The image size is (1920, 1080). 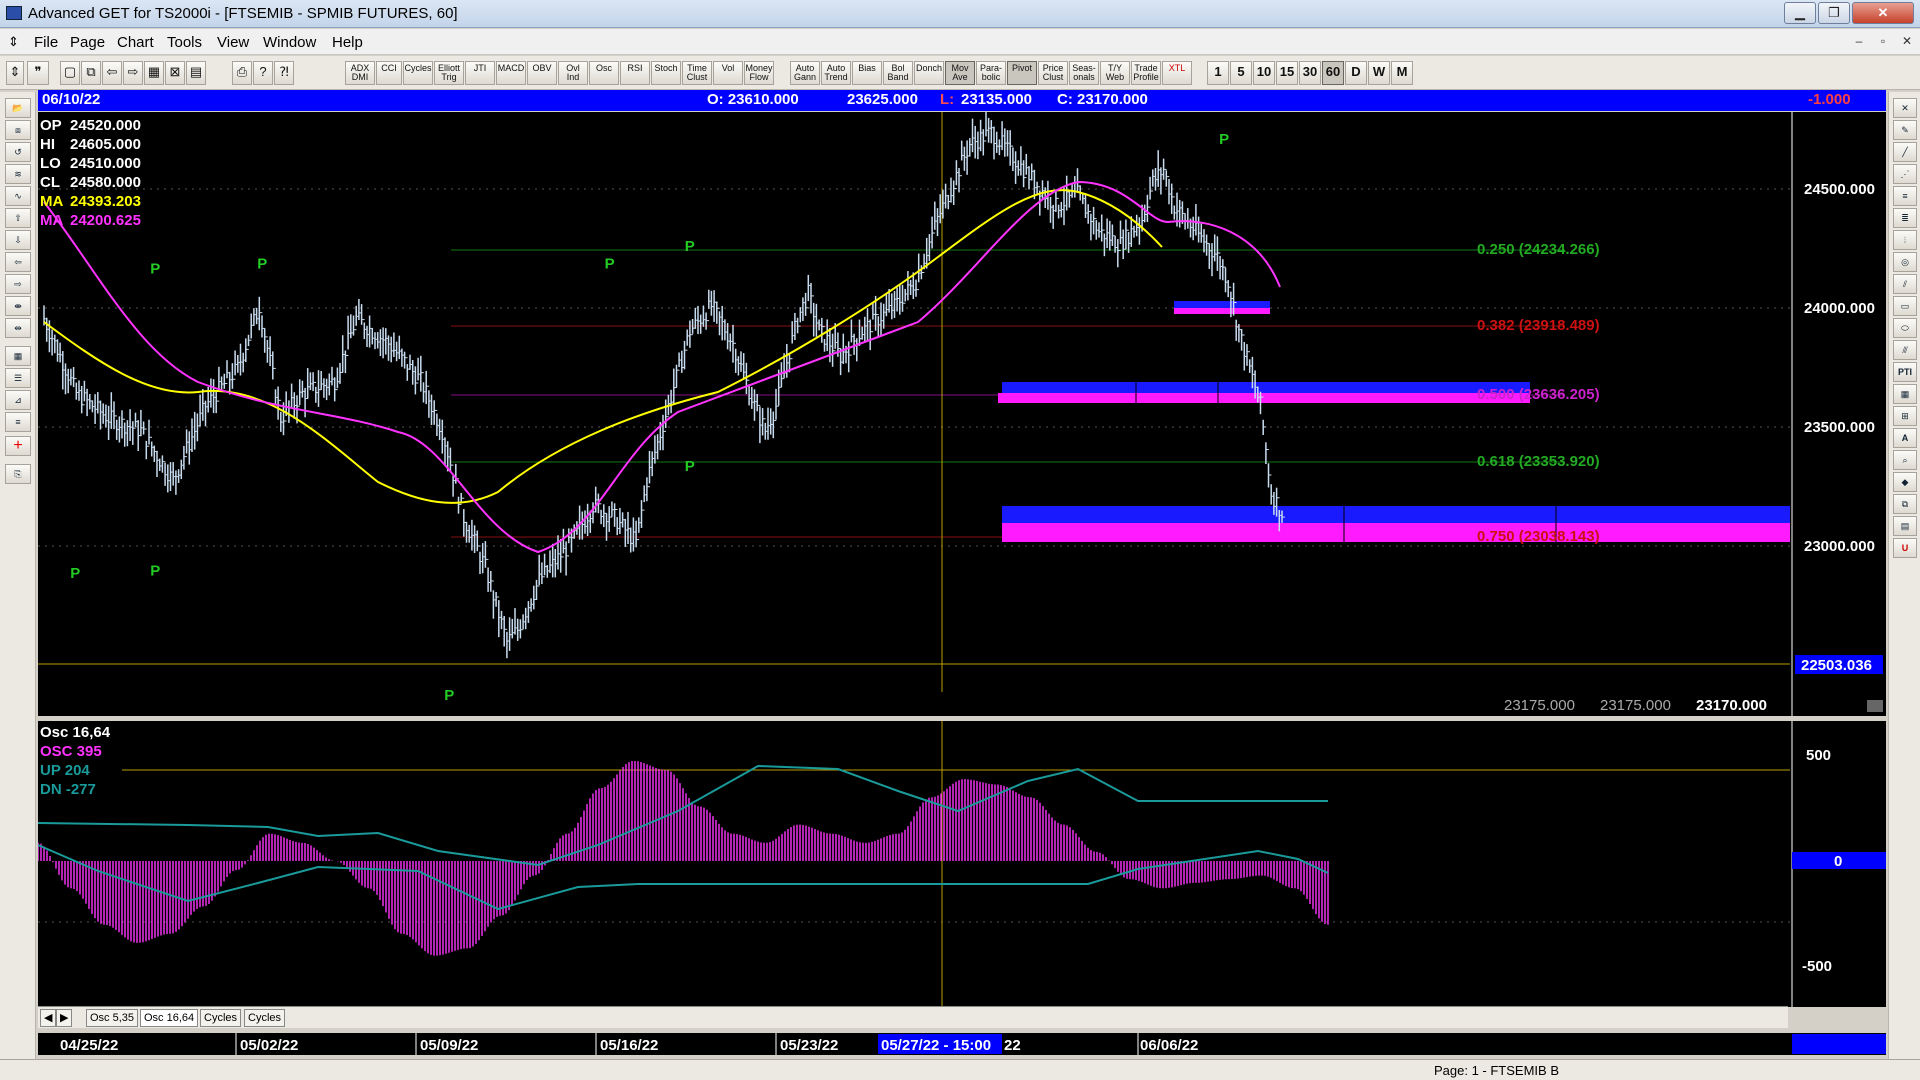 I want to click on ellipse-tool-icon: ⬭, so click(x=1905, y=328).